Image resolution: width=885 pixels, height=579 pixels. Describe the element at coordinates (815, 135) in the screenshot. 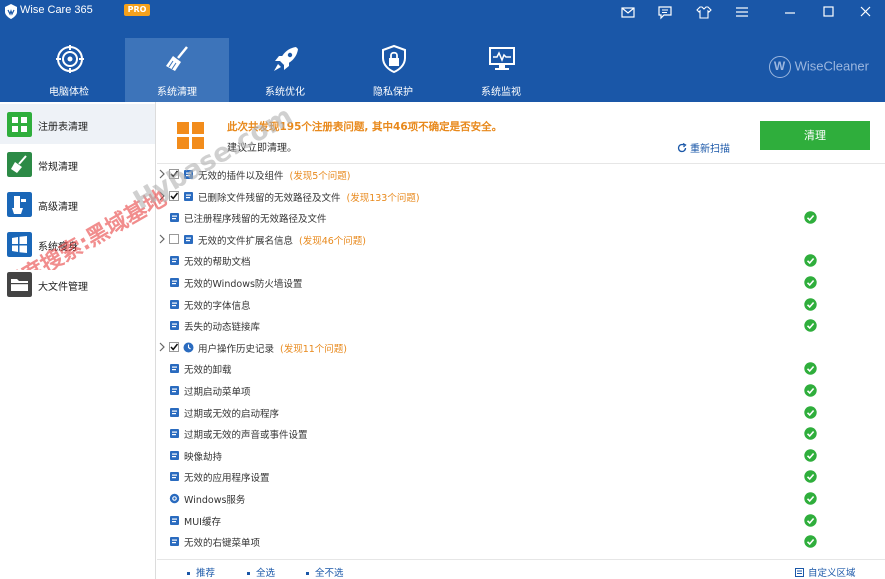

I see `clean-button: 清理` at that location.